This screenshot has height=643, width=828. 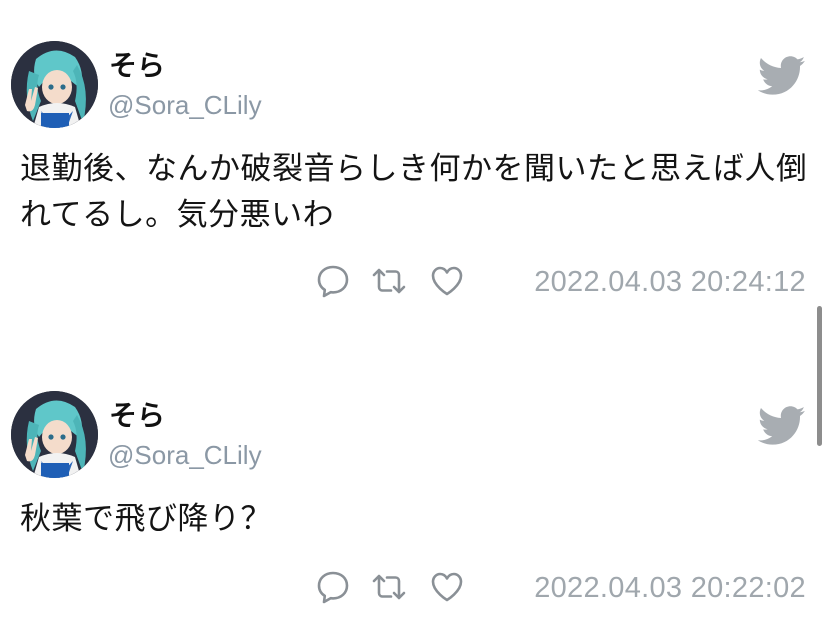 What do you see at coordinates (819, 376) in the screenshot?
I see `scrollbar` at bounding box center [819, 376].